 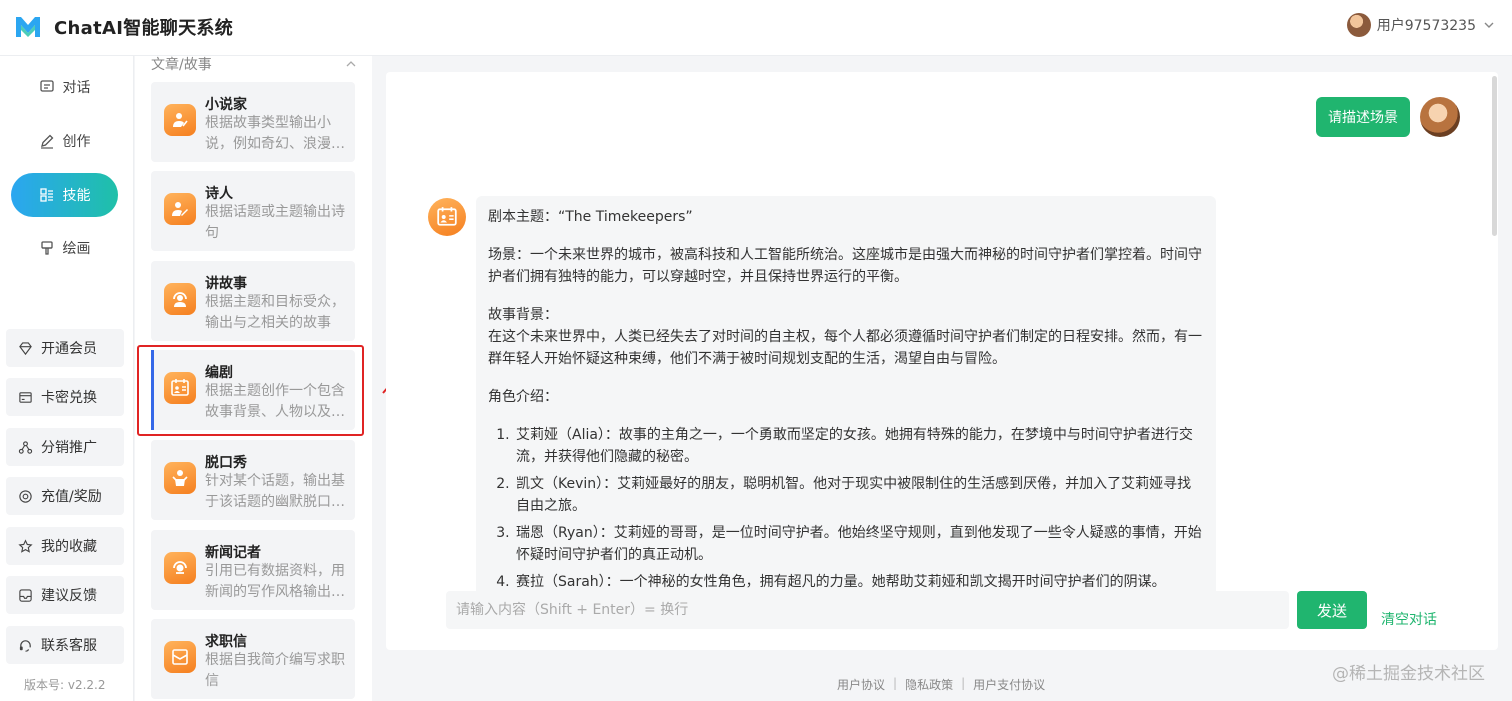 I want to click on nav-item-draw: 绘画, so click(x=64, y=248).